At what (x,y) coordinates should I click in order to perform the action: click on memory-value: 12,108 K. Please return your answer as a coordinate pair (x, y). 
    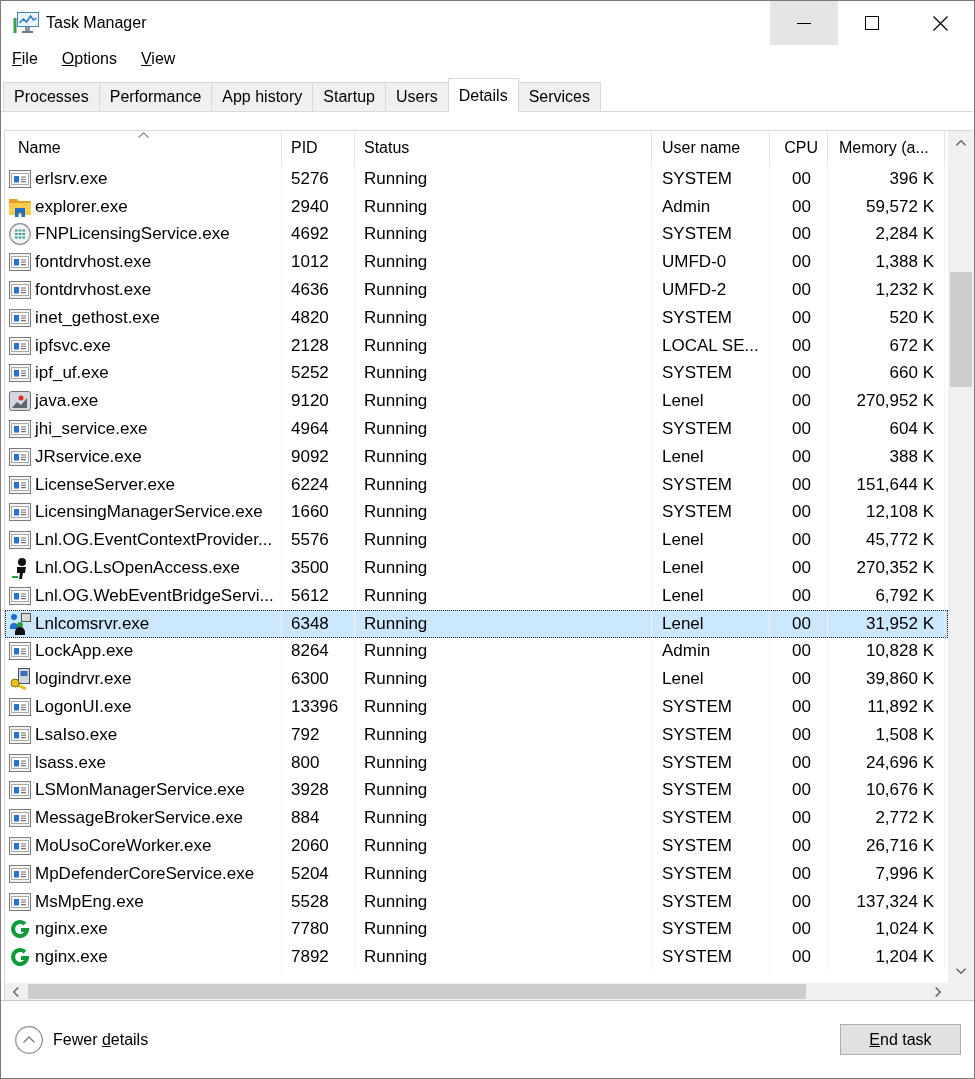
    Looking at the image, I should click on (899, 512).